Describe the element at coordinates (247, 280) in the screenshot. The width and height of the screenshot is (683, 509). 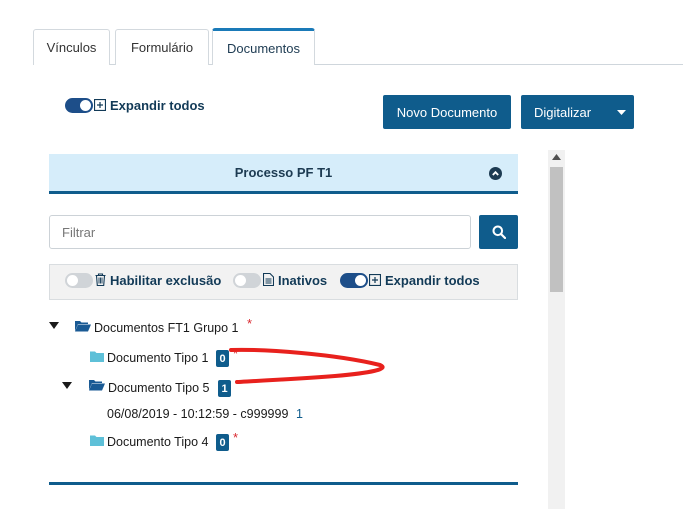
I see `inactive-toggle` at that location.